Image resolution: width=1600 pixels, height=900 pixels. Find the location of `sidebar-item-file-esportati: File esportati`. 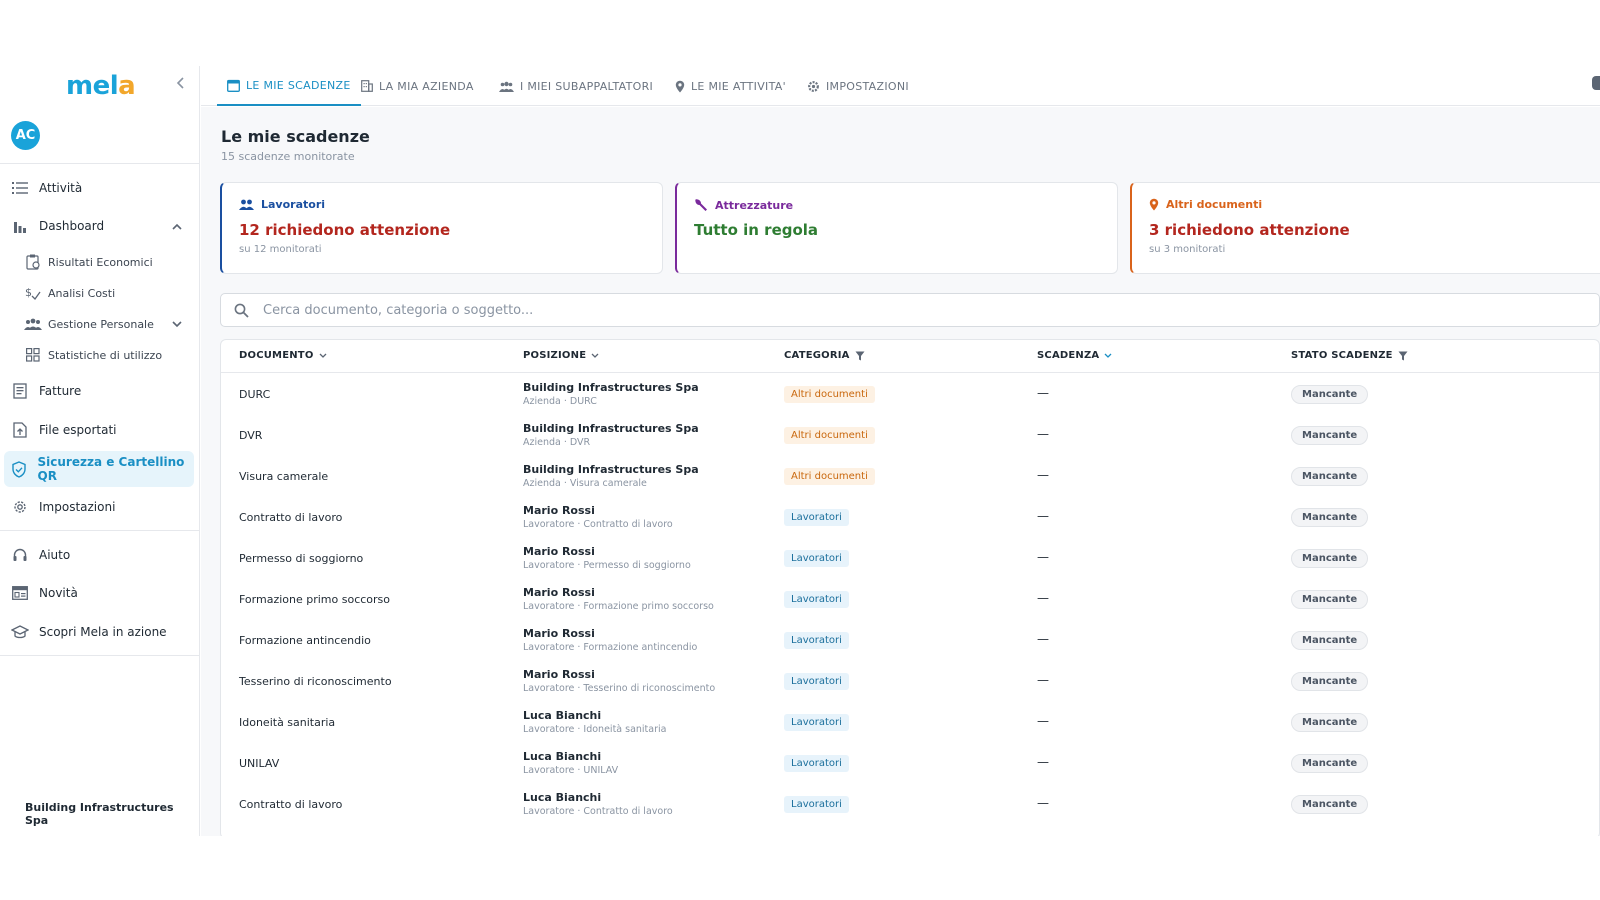

sidebar-item-file-esportati: File esportati is located at coordinates (99, 430).